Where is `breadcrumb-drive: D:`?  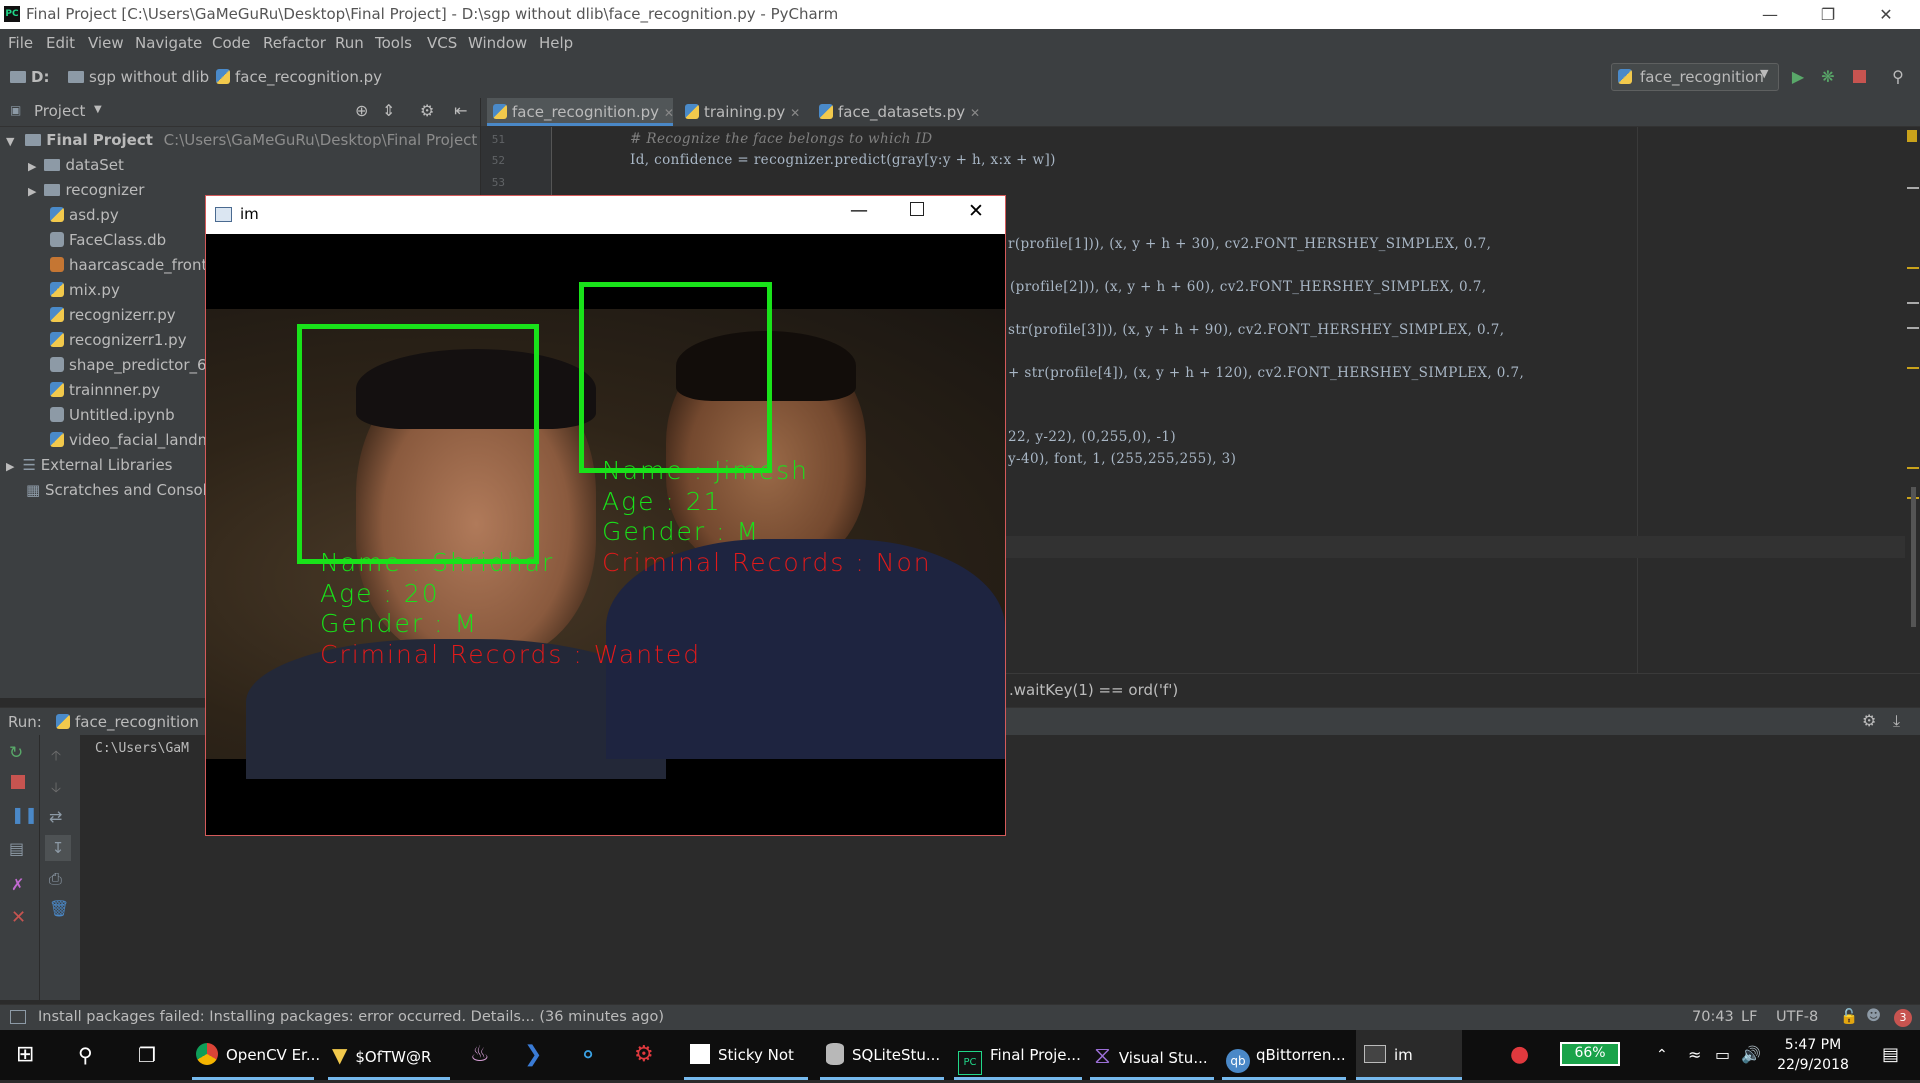 breadcrumb-drive: D: is located at coordinates (29, 77).